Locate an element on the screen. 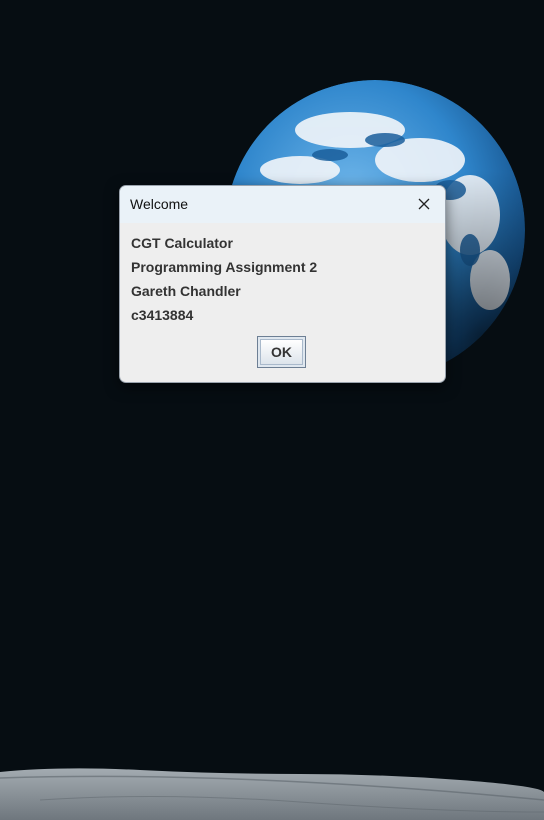 The width and height of the screenshot is (544, 820). message-line-assignment: Programming Assignment 2 is located at coordinates (224, 267).